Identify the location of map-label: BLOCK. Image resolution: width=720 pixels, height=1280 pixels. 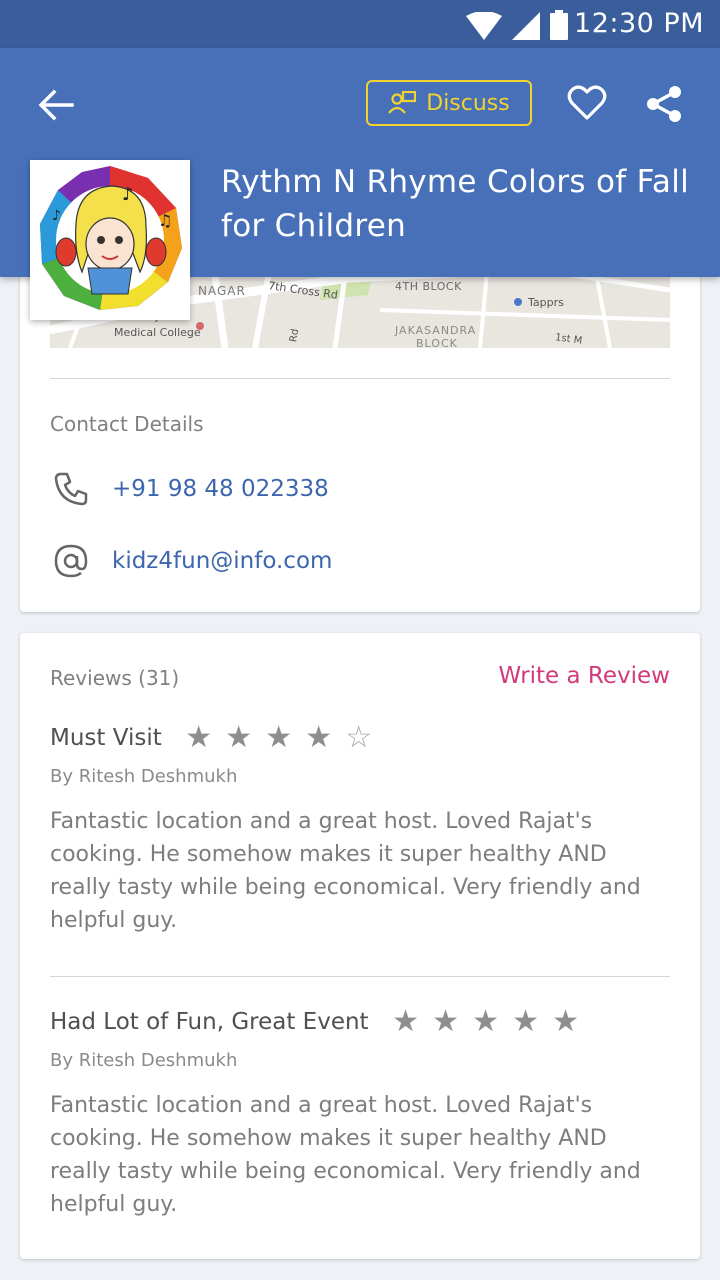
(437, 342).